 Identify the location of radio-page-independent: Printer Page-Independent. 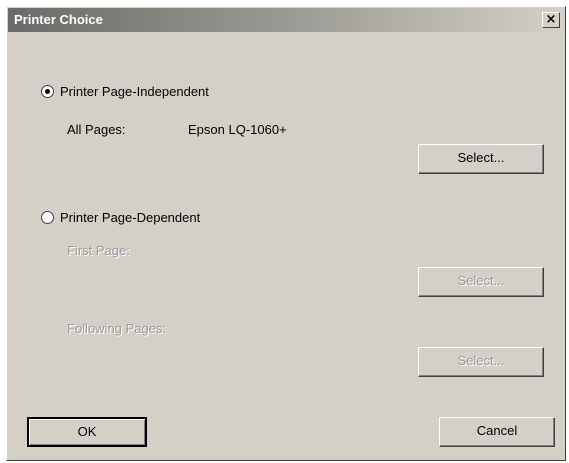
(125, 91).